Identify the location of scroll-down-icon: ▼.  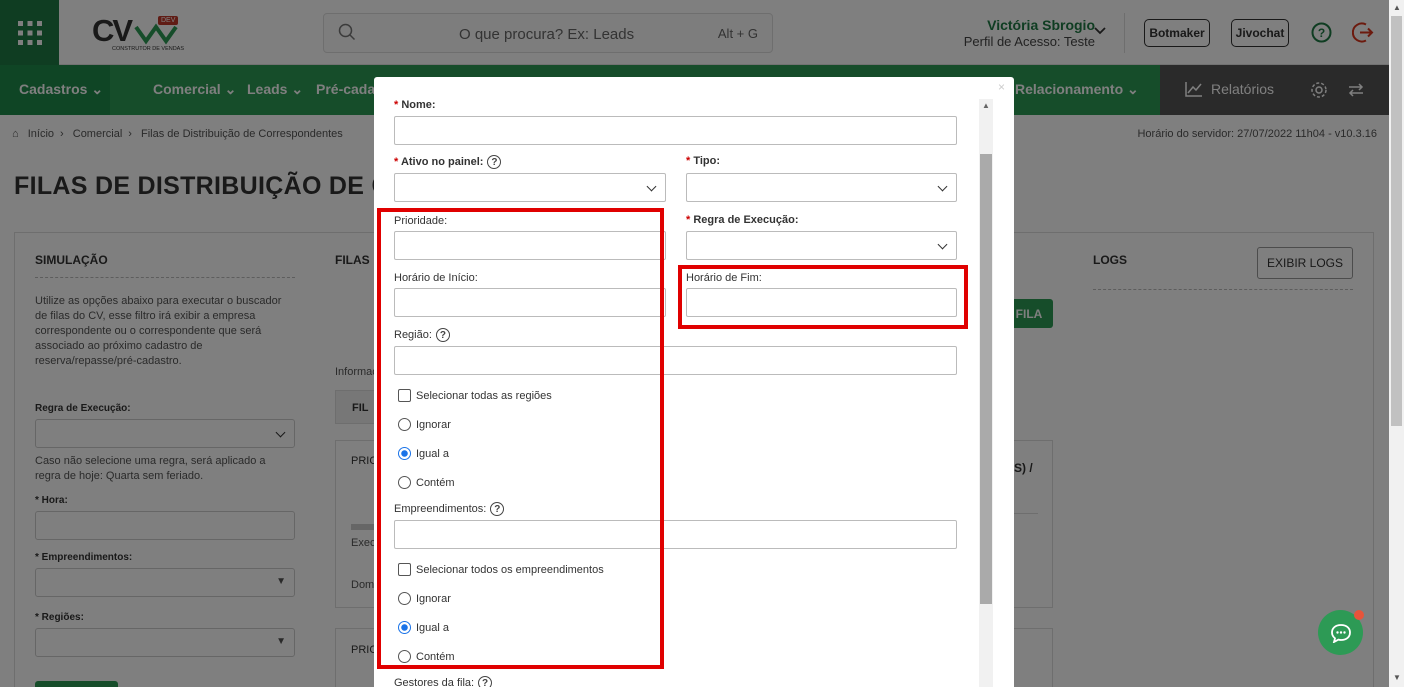
(1397, 677).